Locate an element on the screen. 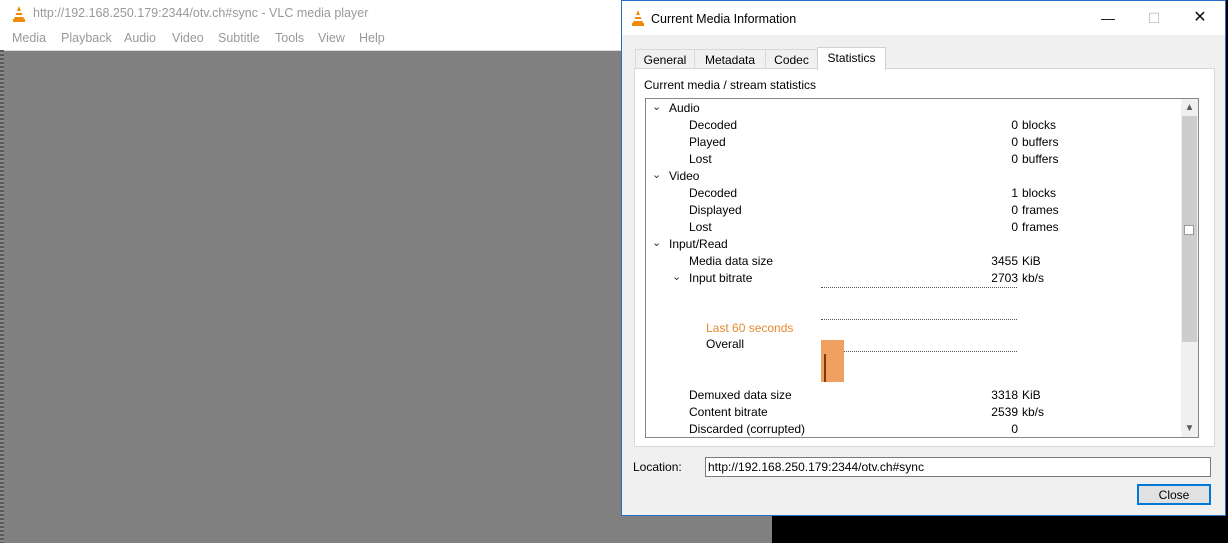 The width and height of the screenshot is (1228, 543). tree-group-video: ⌄ Video is located at coordinates (906, 176).